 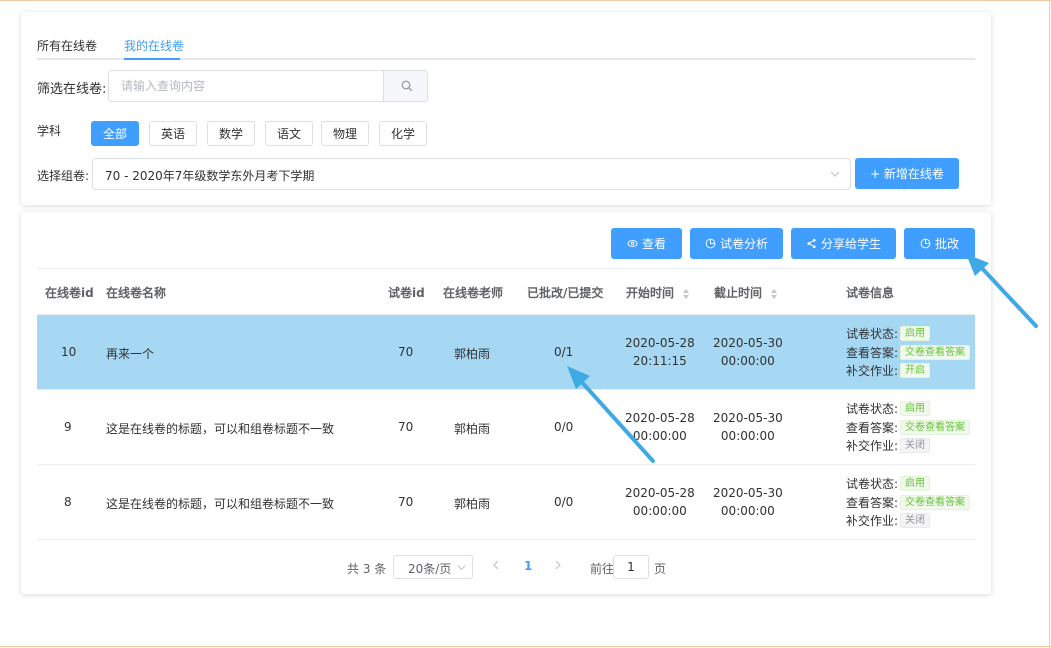 I want to click on paper-analysis-label: 试卷分析, so click(x=743, y=244).